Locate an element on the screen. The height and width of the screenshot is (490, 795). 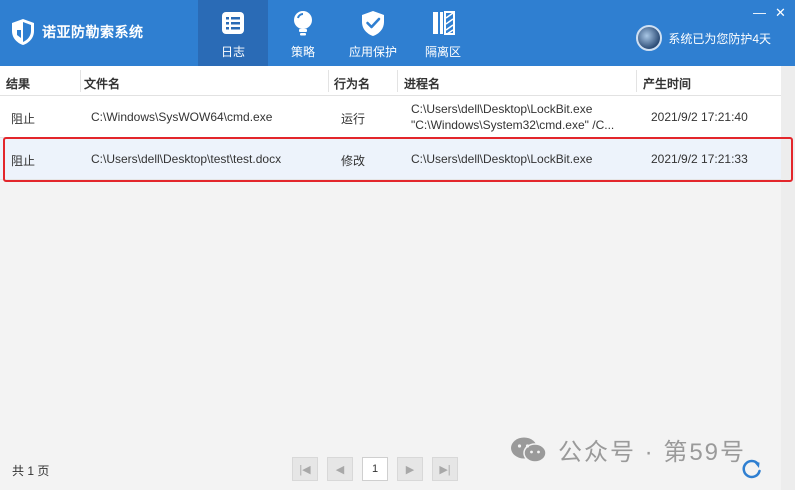
vertical-scrollbar is located at coordinates (788, 278).